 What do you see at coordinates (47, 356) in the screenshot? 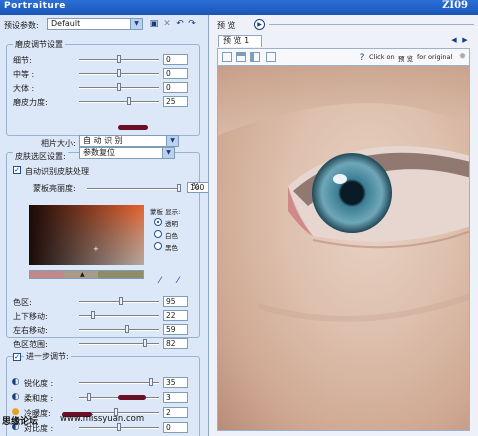
I see `enhance-group-title: 进一步调节:` at bounding box center [47, 356].